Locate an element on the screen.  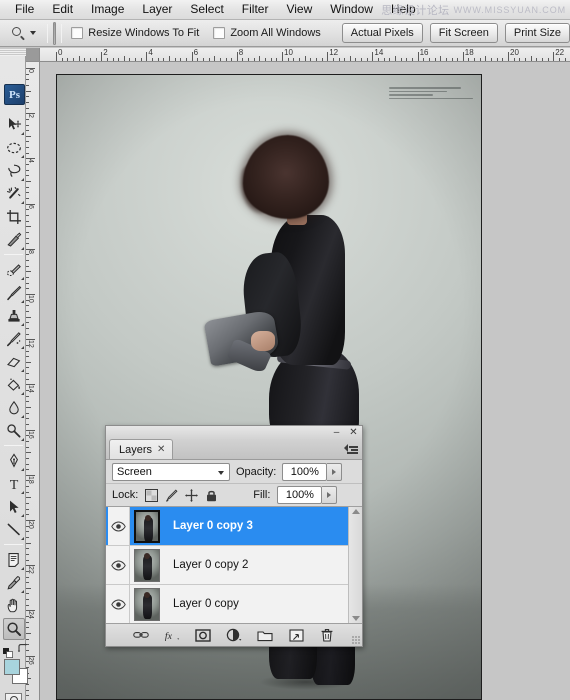
clone-stamp-tool is located at coordinates (14, 316).